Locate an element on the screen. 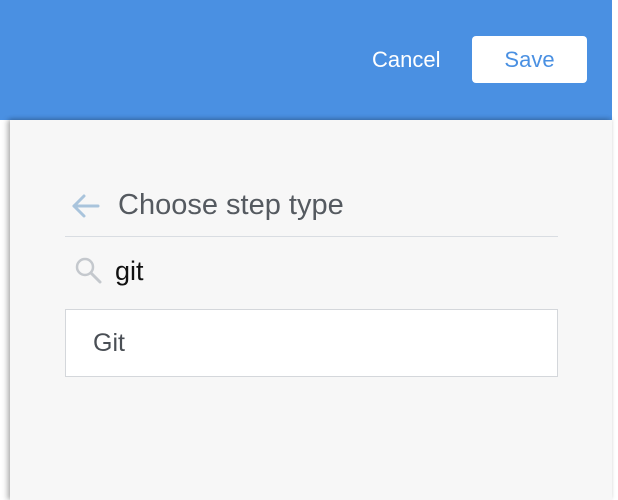 This screenshot has height=500, width=618. panel-header: Choose step type is located at coordinates (311, 207).